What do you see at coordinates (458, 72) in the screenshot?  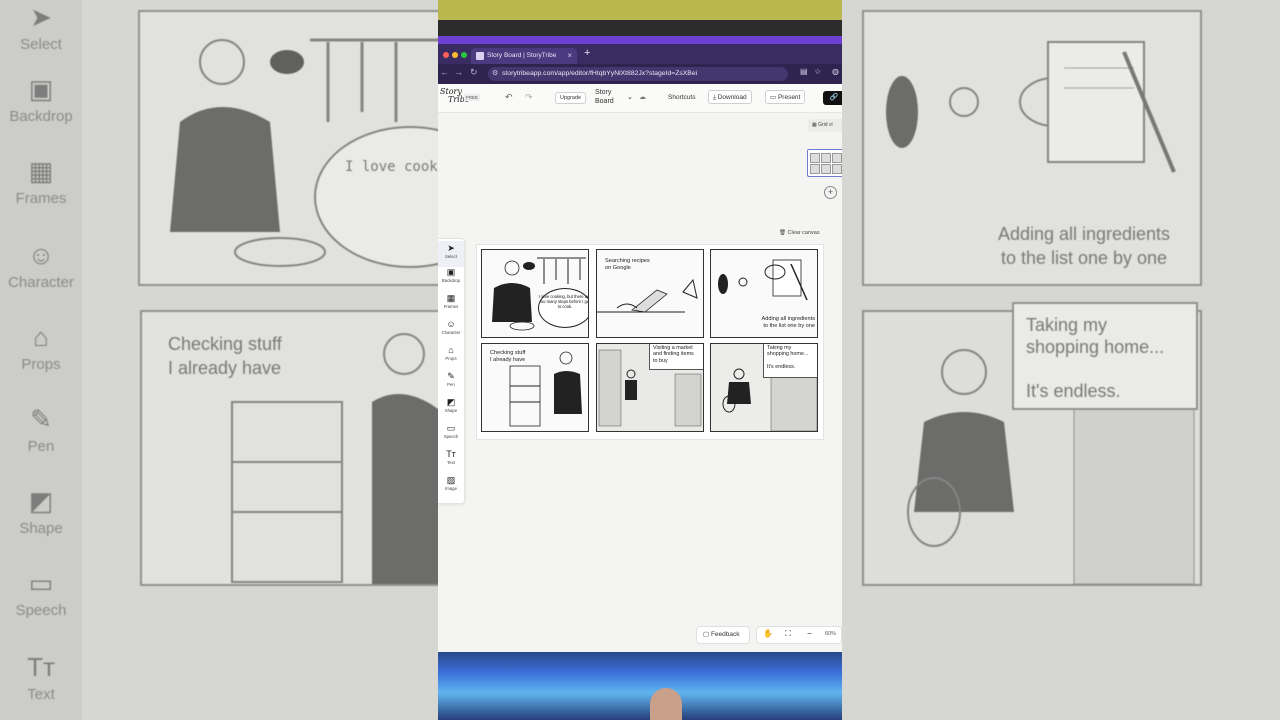 I see `forward-arrow-icon: →` at bounding box center [458, 72].